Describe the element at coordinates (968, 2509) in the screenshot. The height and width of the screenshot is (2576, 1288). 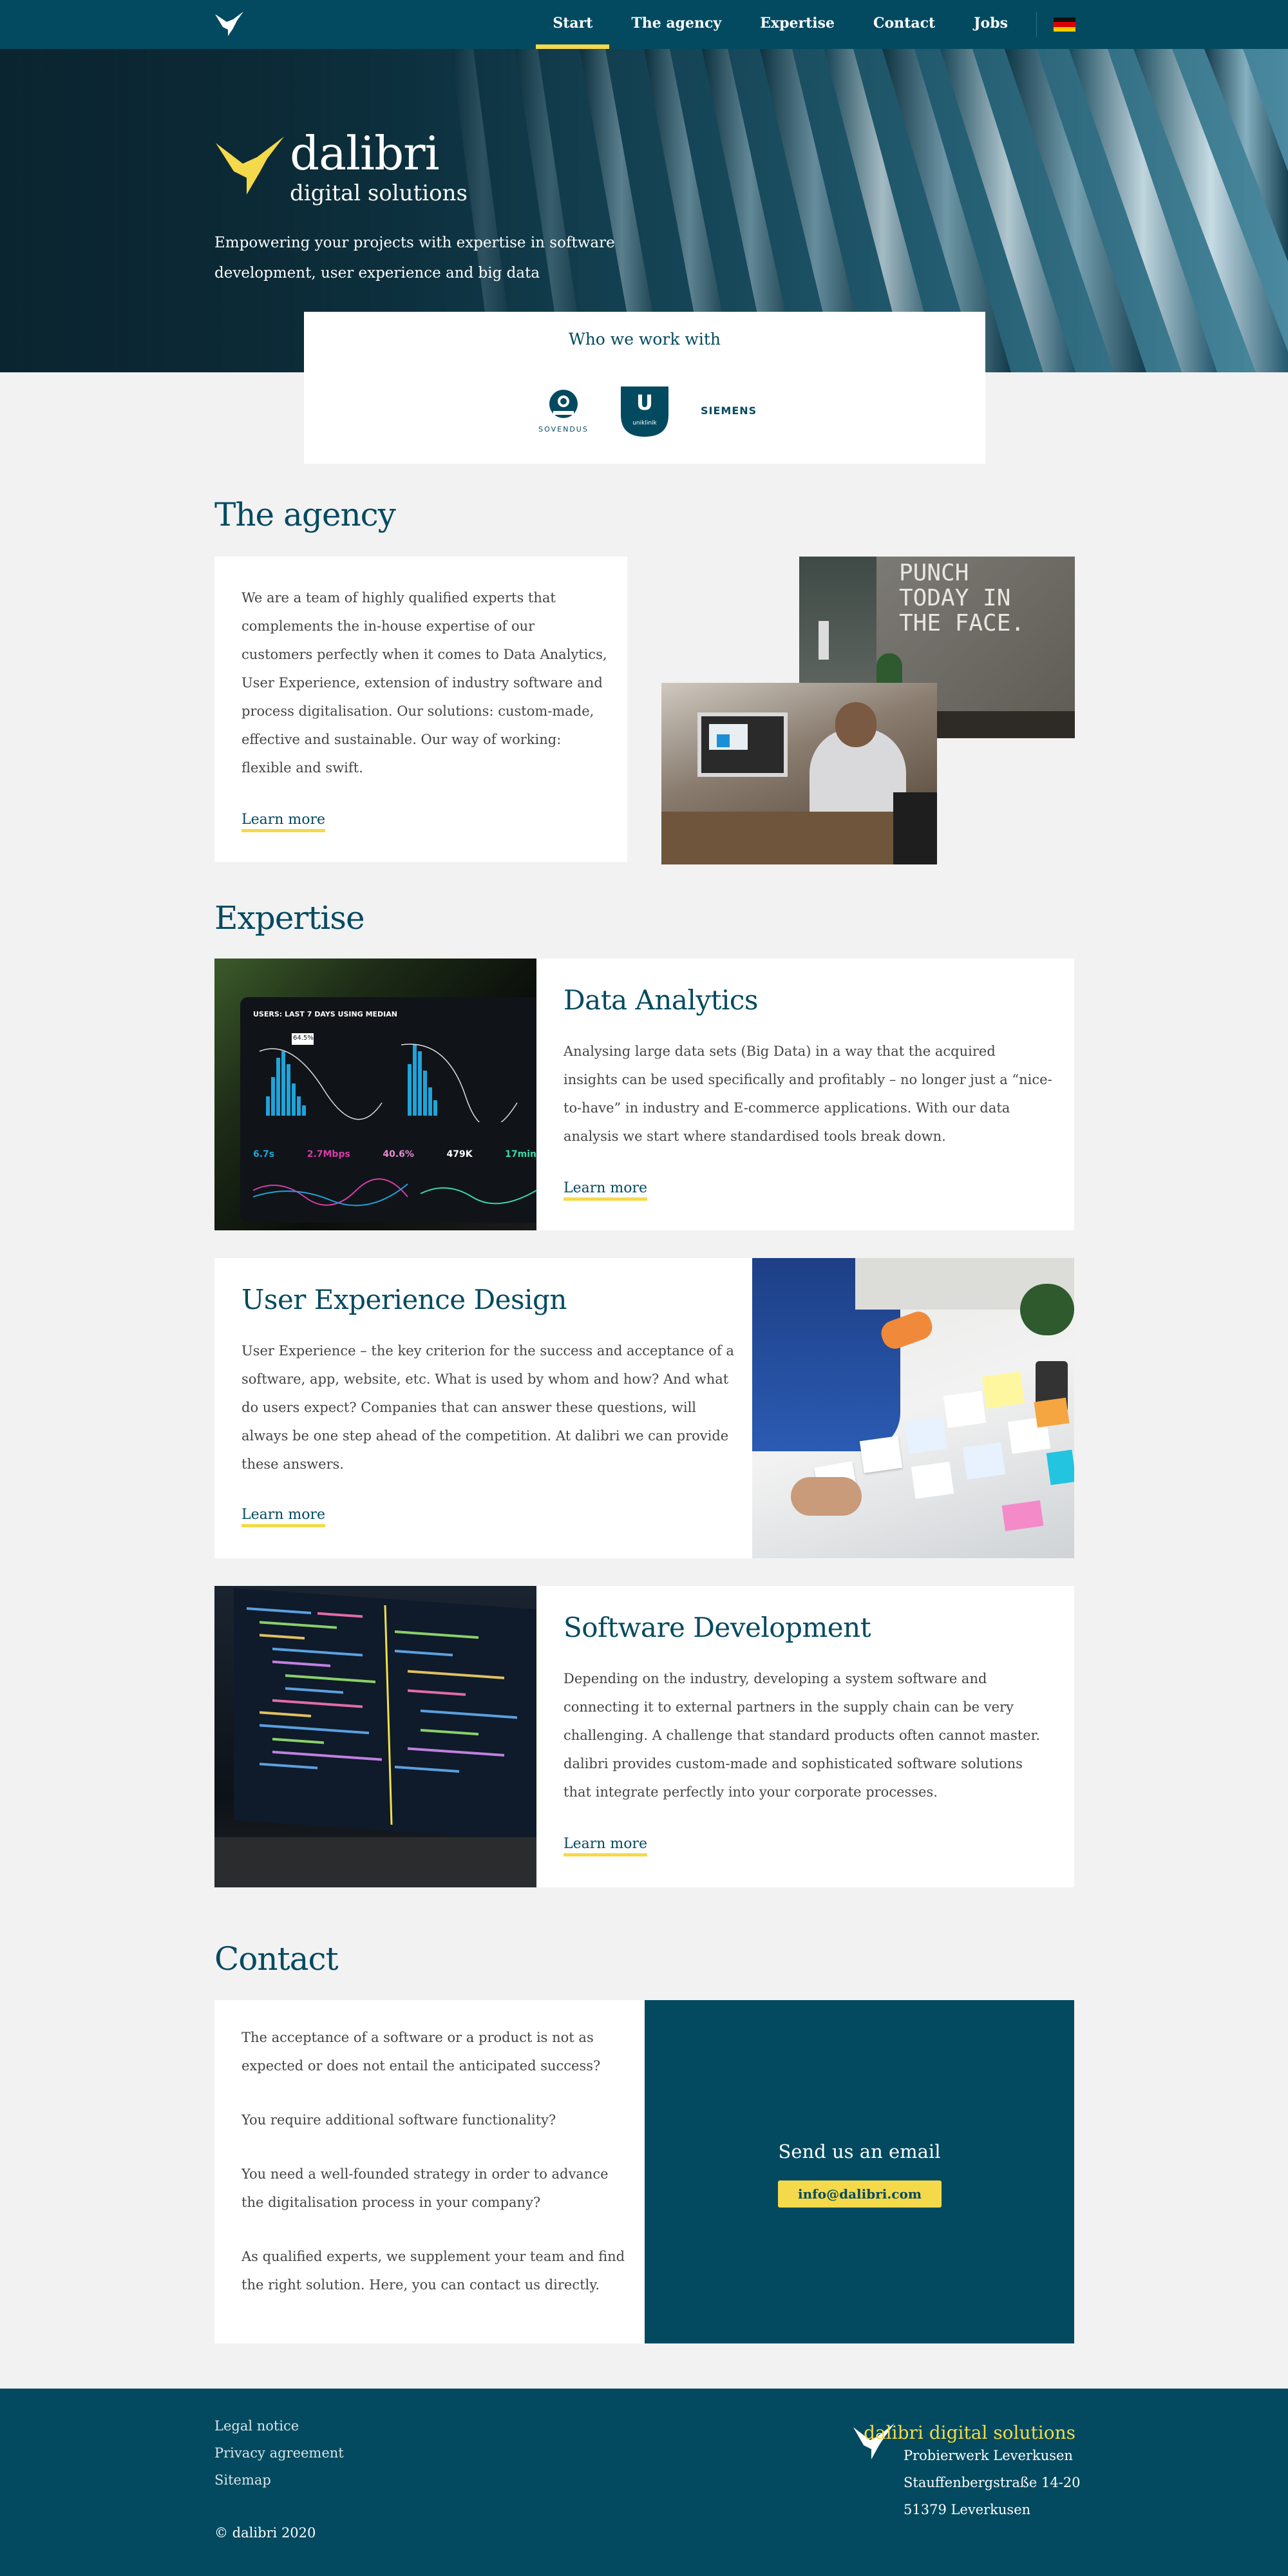
I see `address-line: 51379 Leverkusen` at that location.